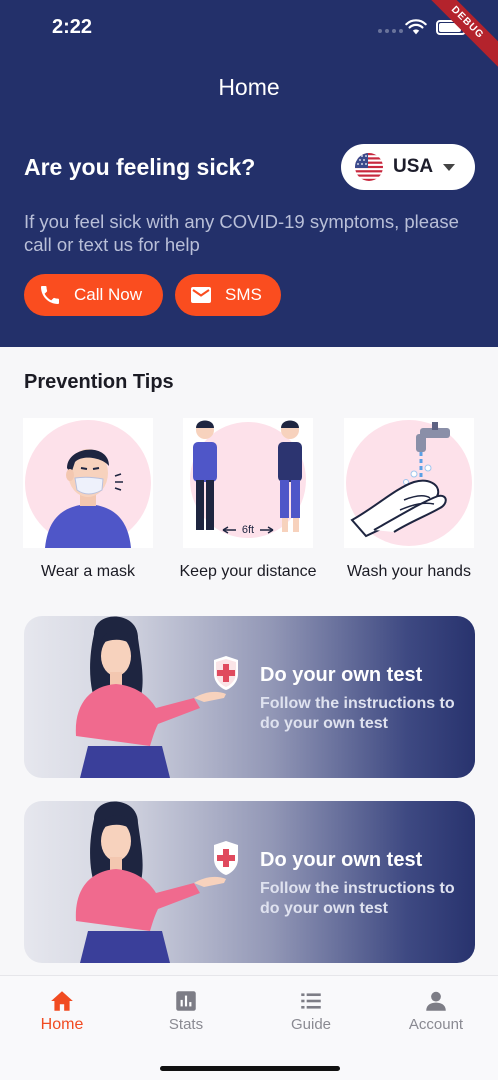  Describe the element at coordinates (409, 483) in the screenshot. I see `wash-hands-illustration` at that location.